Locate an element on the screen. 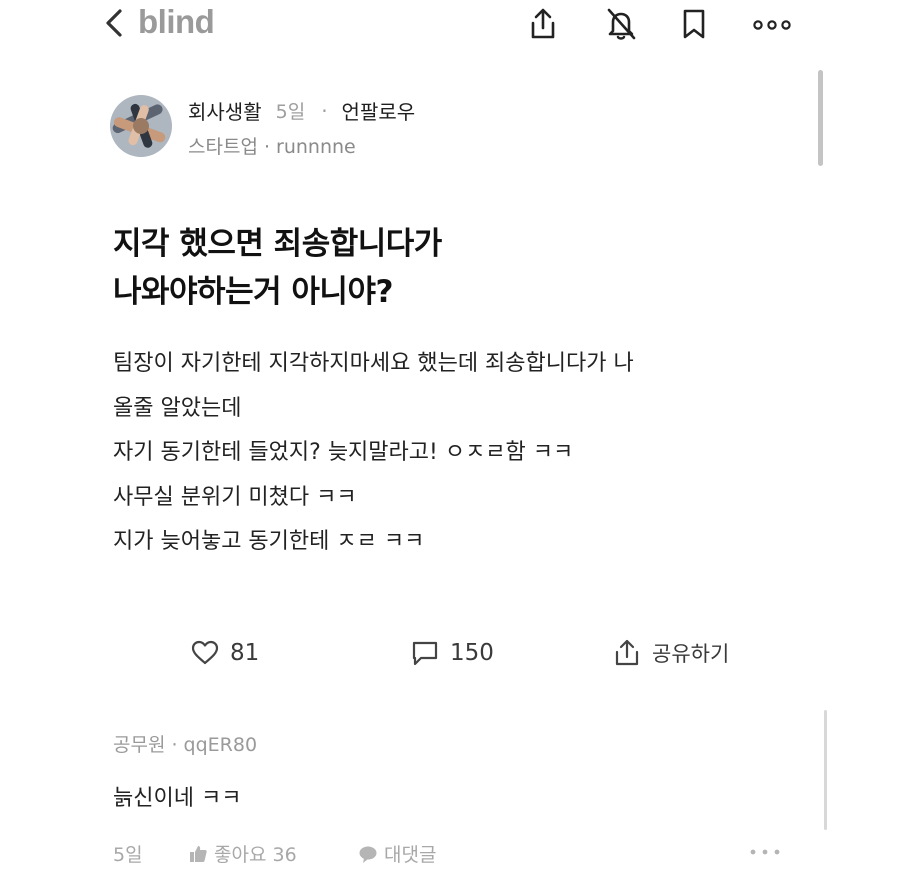 The width and height of the screenshot is (900, 884). more-icon is located at coordinates (772, 24).